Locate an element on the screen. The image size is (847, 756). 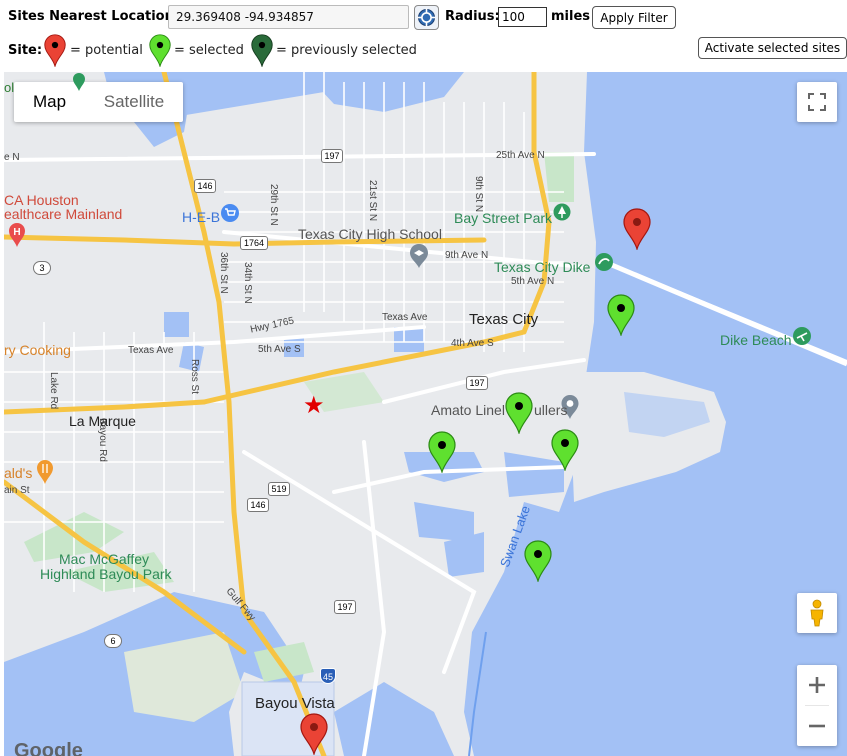
park-marker-top-icon is located at coordinates (79, 82).